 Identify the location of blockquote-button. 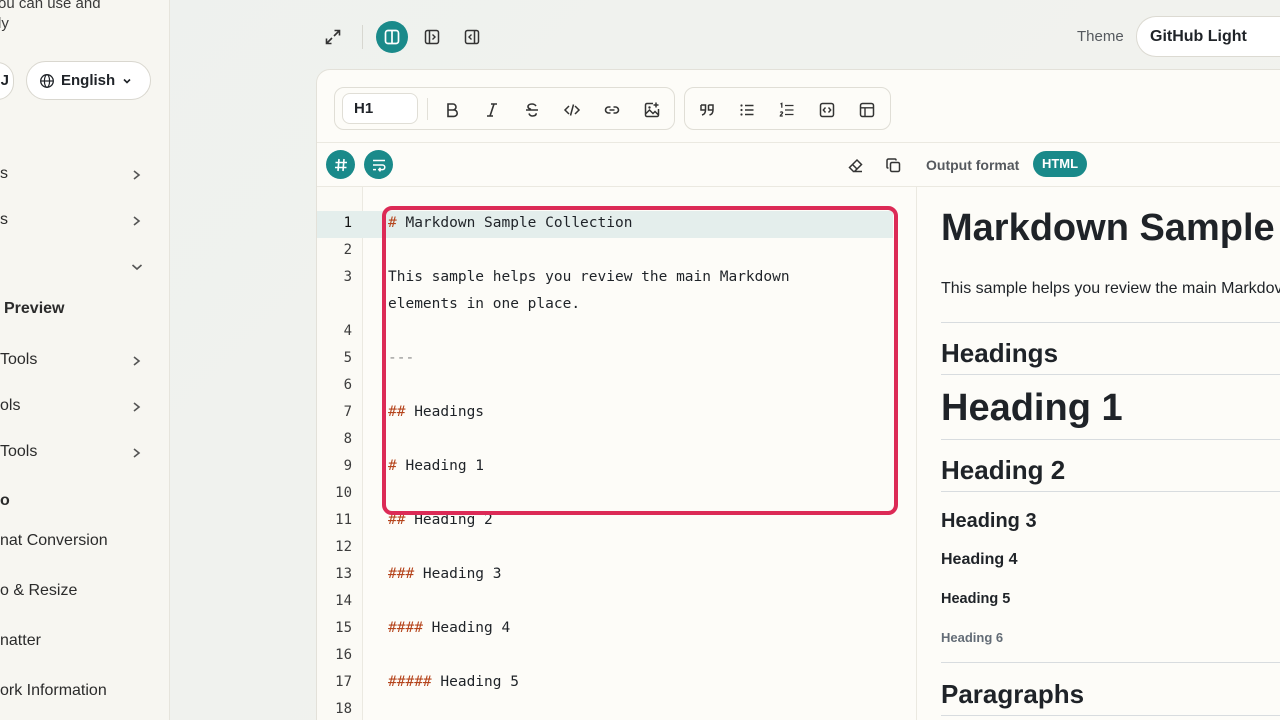
(707, 110).